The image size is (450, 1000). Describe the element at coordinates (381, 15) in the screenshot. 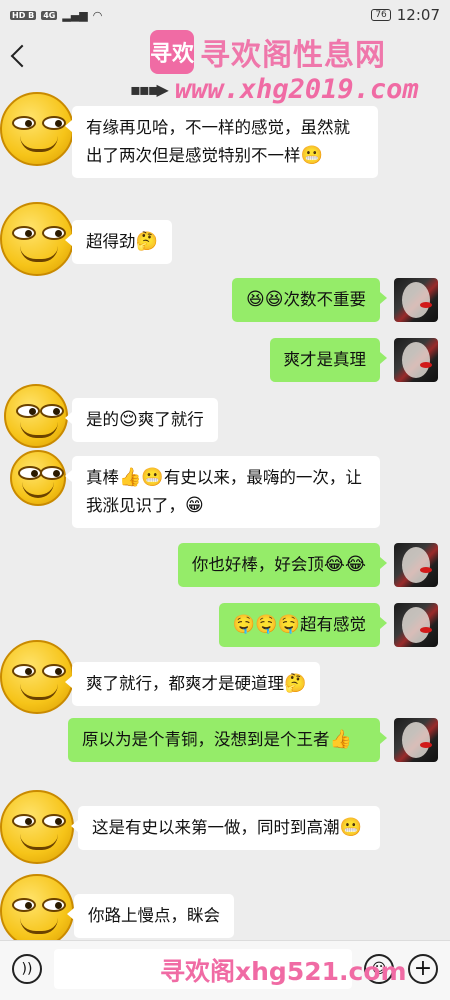

I see `battery-indicator: 76` at that location.